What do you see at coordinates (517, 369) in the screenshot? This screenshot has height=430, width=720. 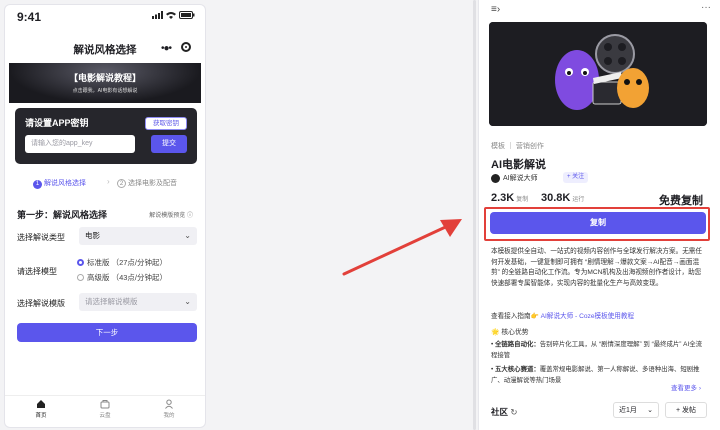 I see `advantage-2-title: 五大核心赛道：` at bounding box center [517, 369].